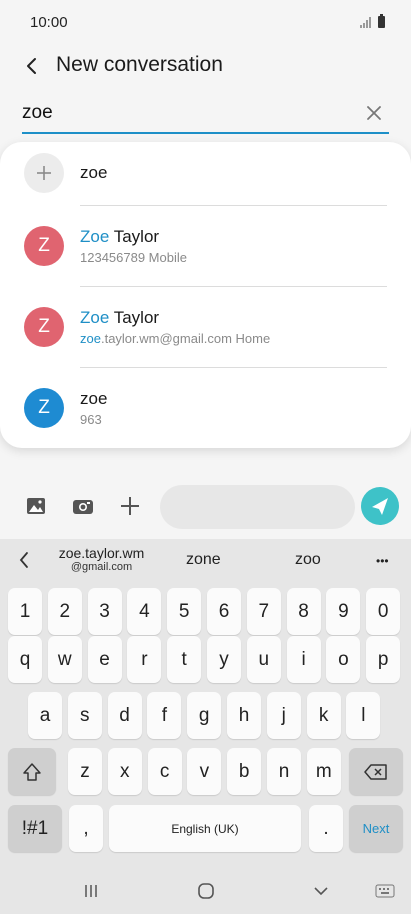  Describe the element at coordinates (383, 659) in the screenshot. I see `key-p: p` at that location.